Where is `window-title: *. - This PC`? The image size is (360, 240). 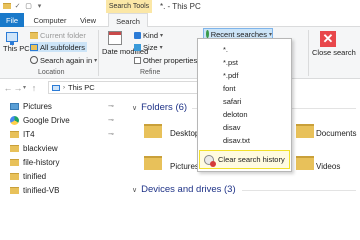 window-title: *. - This PC is located at coordinates (180, 6).